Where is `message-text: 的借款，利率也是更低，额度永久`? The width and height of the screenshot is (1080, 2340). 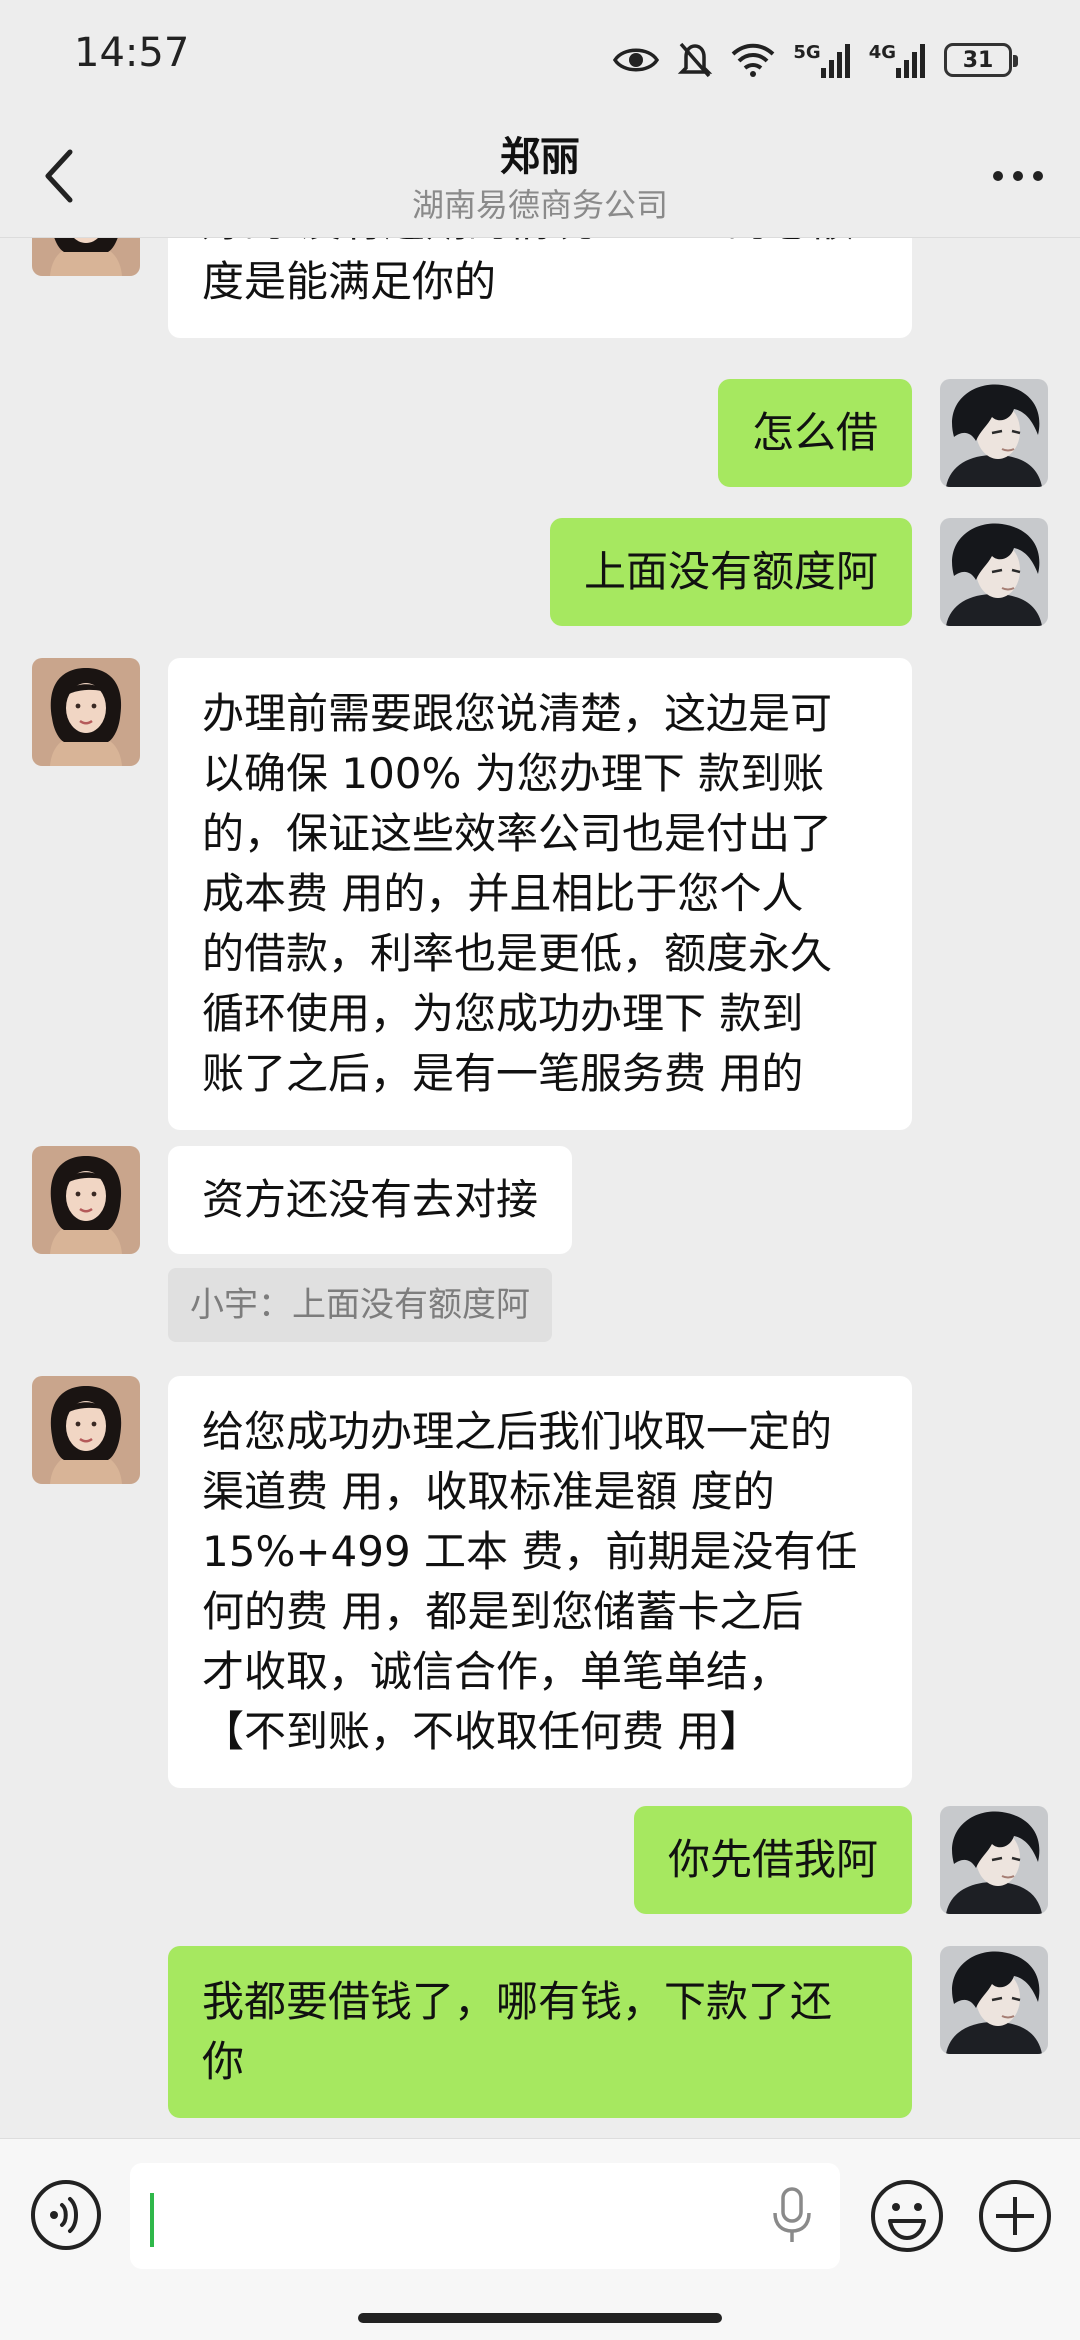
message-text: 的借款，利率也是更低，额度永久 is located at coordinates (517, 953).